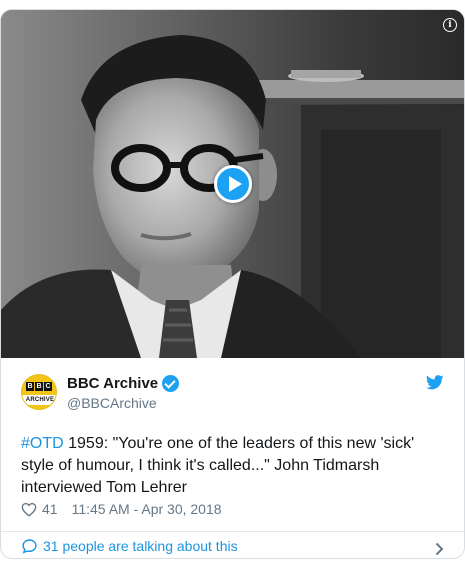 The height and width of the screenshot is (570, 465). I want to click on reply-bubble-icon, so click(29, 546).